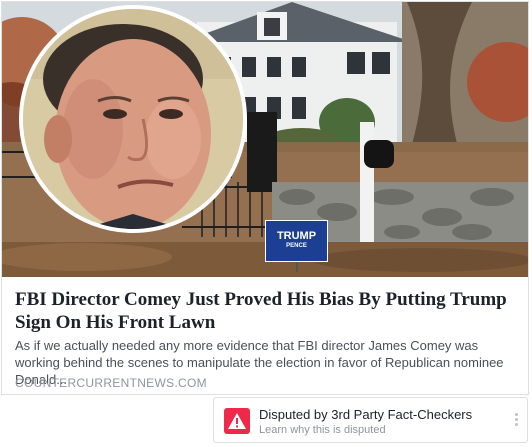 The height and width of the screenshot is (447, 532). Describe the element at coordinates (366, 414) in the screenshot. I see `disputed-title: Disputed by 3rd Party Fact-Checkers` at that location.